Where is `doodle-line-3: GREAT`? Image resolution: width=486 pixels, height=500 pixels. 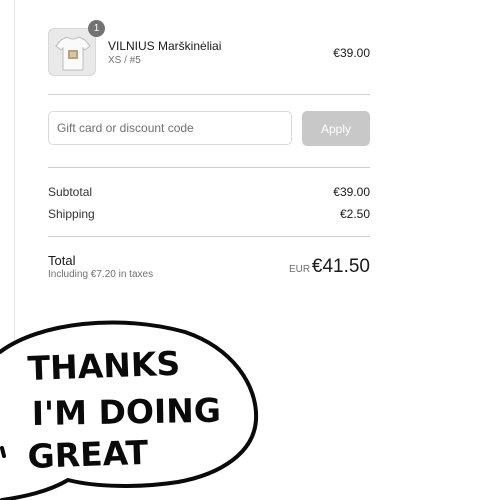 doodle-line-3: GREAT is located at coordinates (88, 454).